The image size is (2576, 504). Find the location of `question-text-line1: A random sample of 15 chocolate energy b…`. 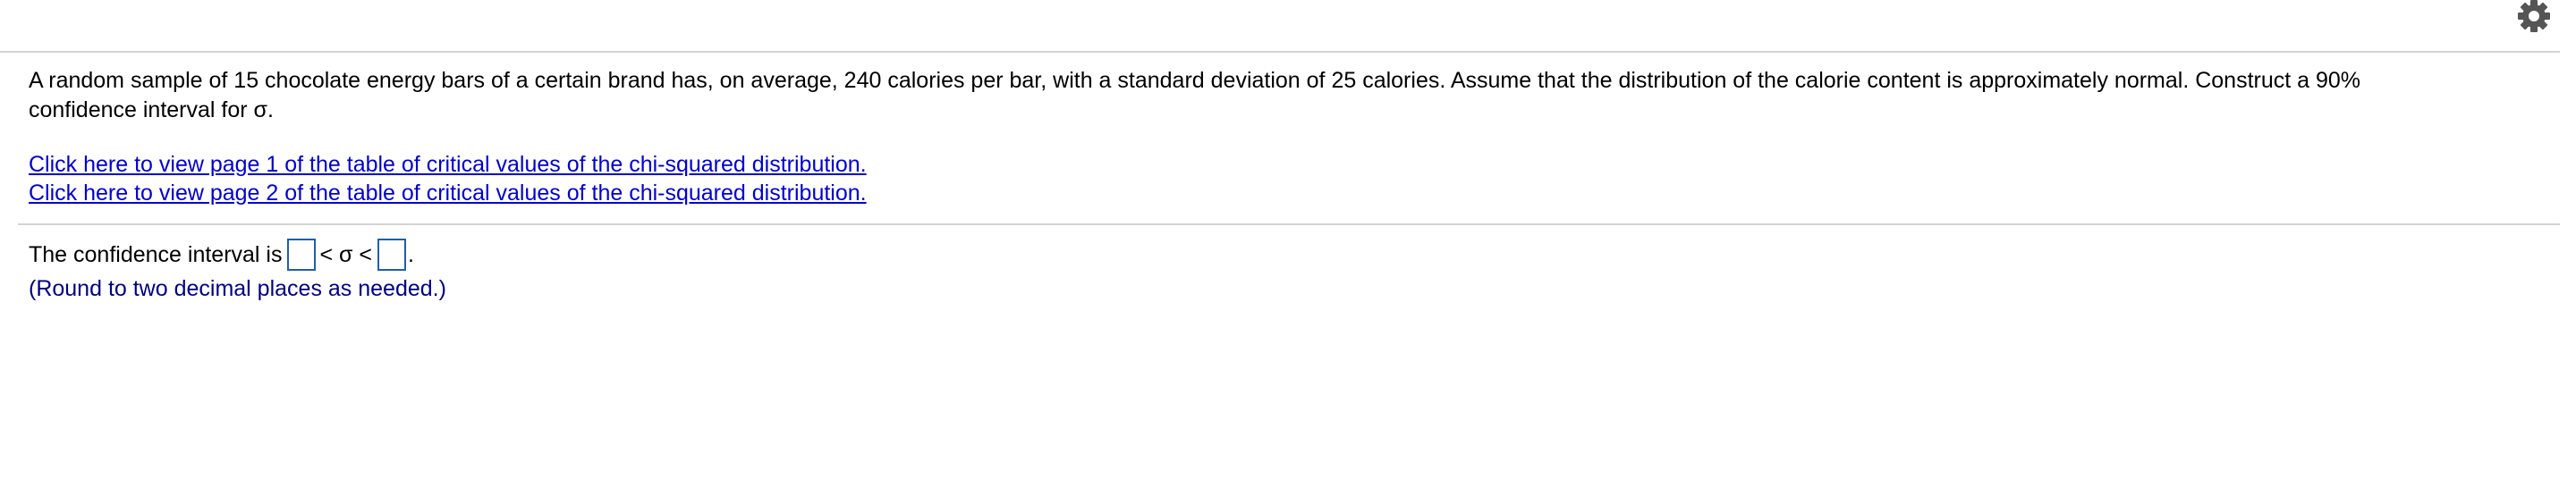

question-text-line1: A random sample of 15 chocolate energy b… is located at coordinates (1195, 80).